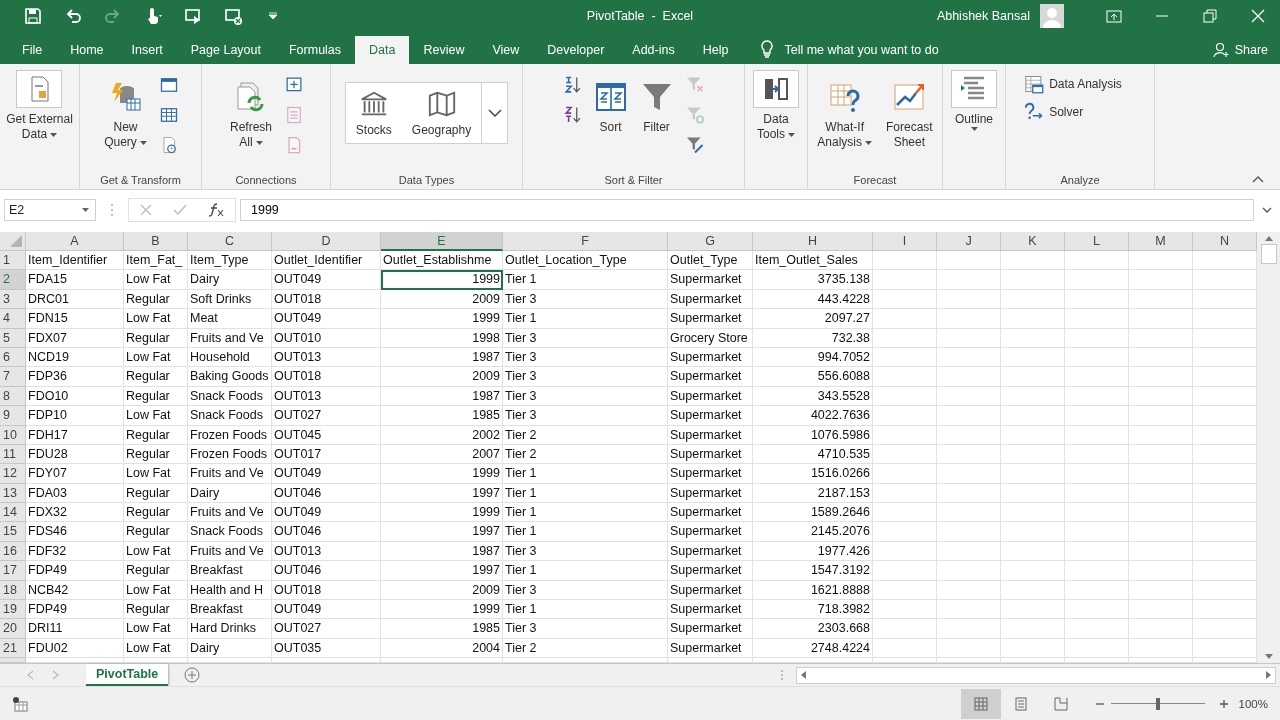 Image resolution: width=1280 pixels, height=720 pixels. I want to click on share-button: Share, so click(1240, 50).